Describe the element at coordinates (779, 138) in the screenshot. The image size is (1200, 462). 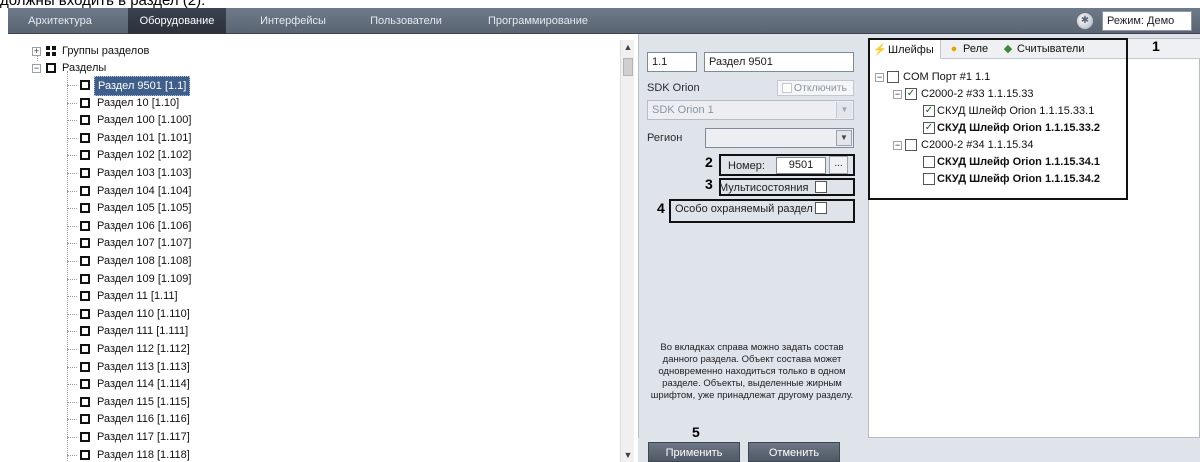
I see `region-select: ▼` at that location.